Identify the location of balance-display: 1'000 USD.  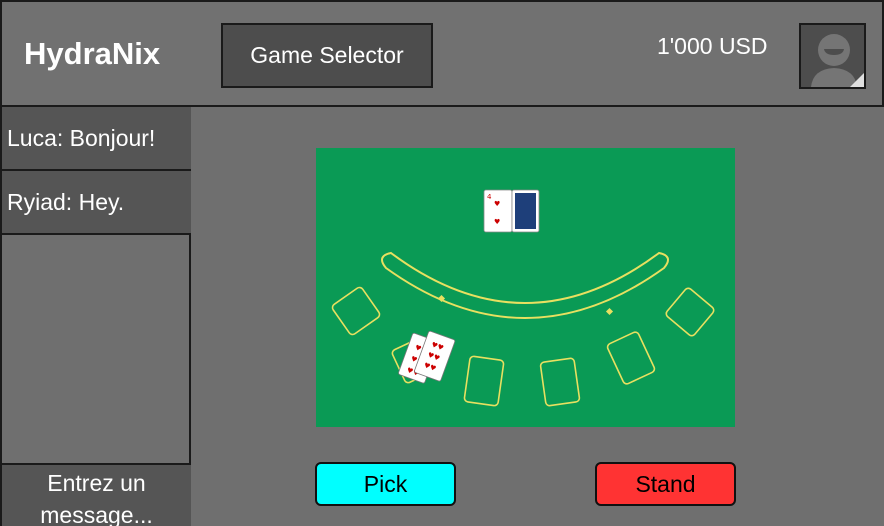
(712, 46).